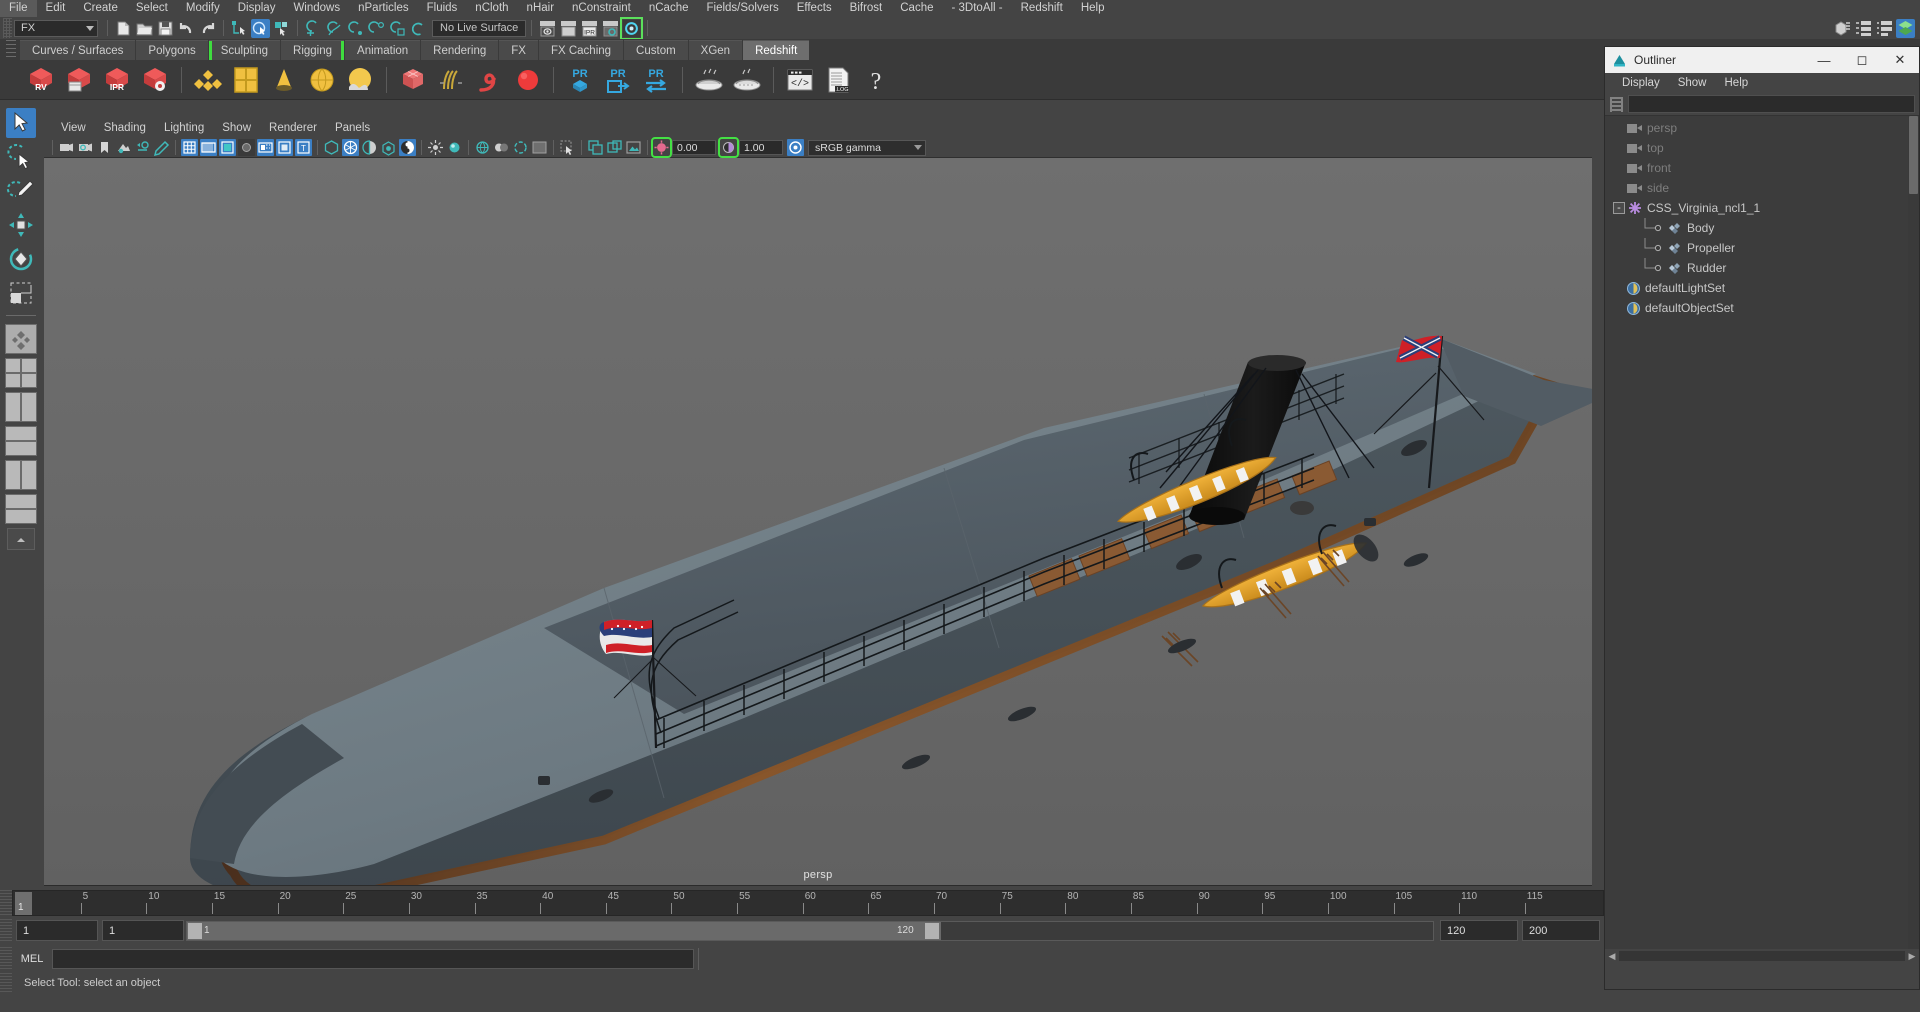 This screenshot has width=1920, height=1012. What do you see at coordinates (916, 8) in the screenshot?
I see `menu-item-cache: Cache` at bounding box center [916, 8].